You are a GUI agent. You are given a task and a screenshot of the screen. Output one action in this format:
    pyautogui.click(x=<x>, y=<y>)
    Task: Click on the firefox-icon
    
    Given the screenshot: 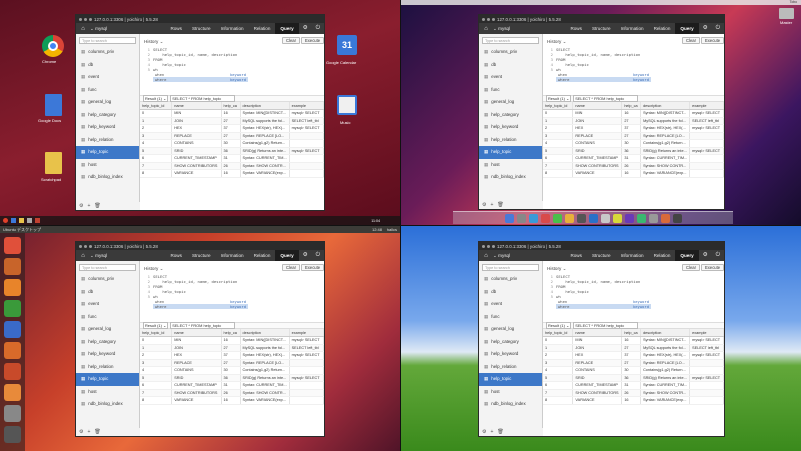 What is the action you would take?
    pyautogui.click(x=12, y=287)
    